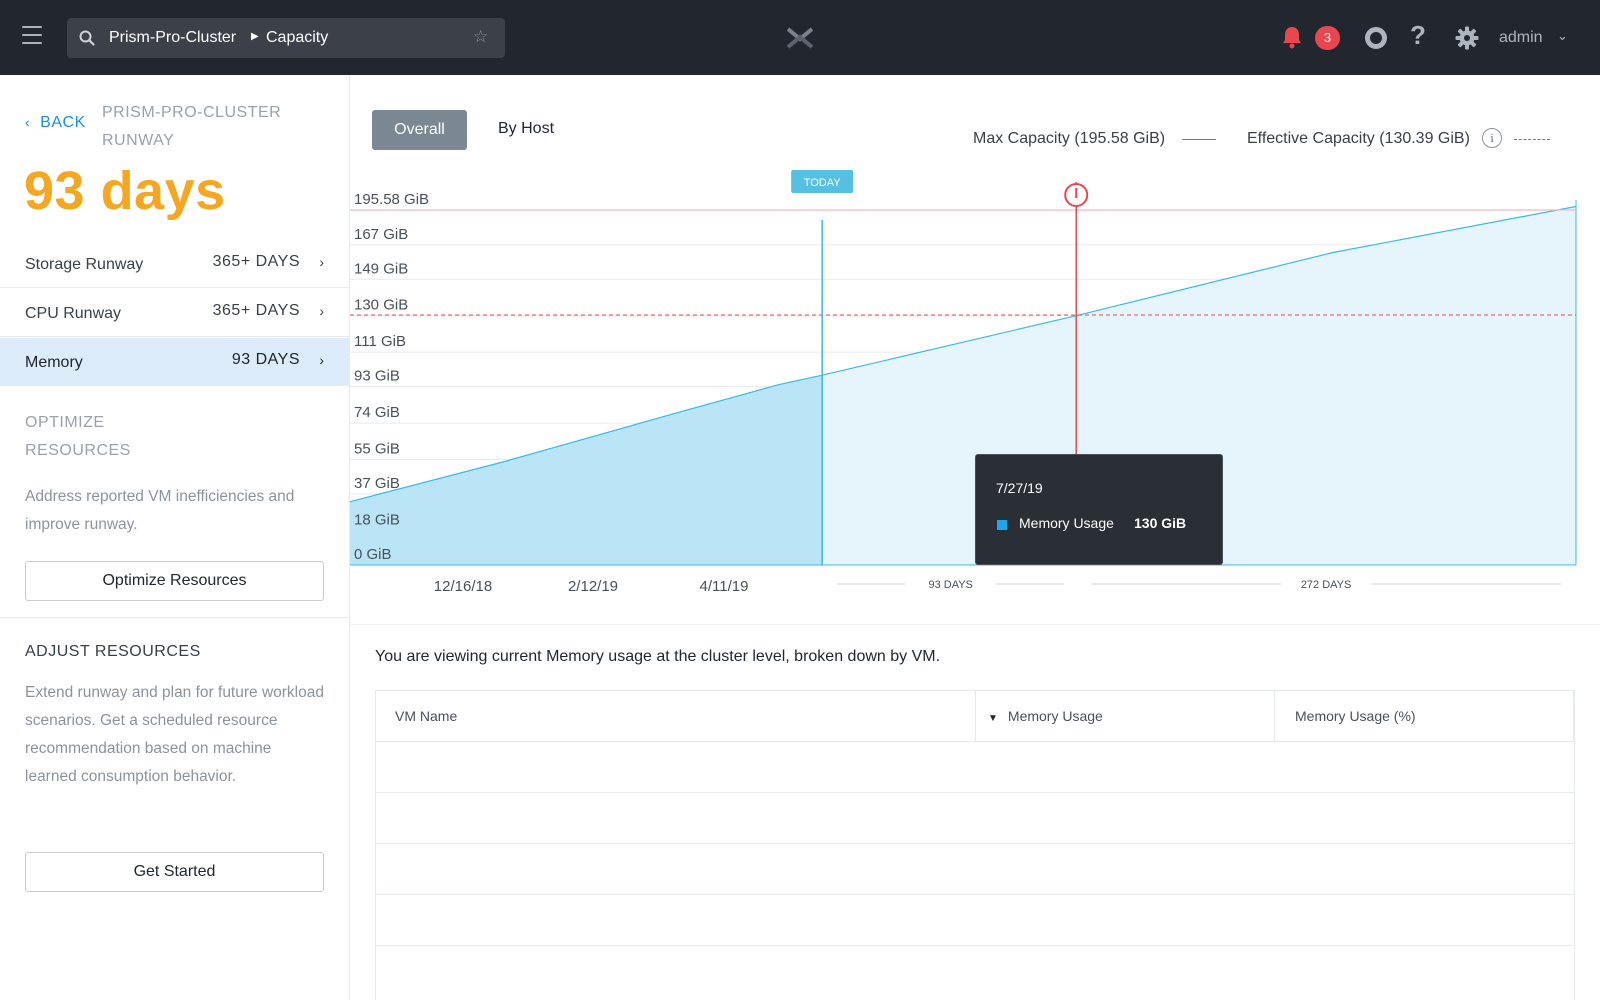 The height and width of the screenshot is (1000, 1600). I want to click on get-started-button: Get Started, so click(174, 872).